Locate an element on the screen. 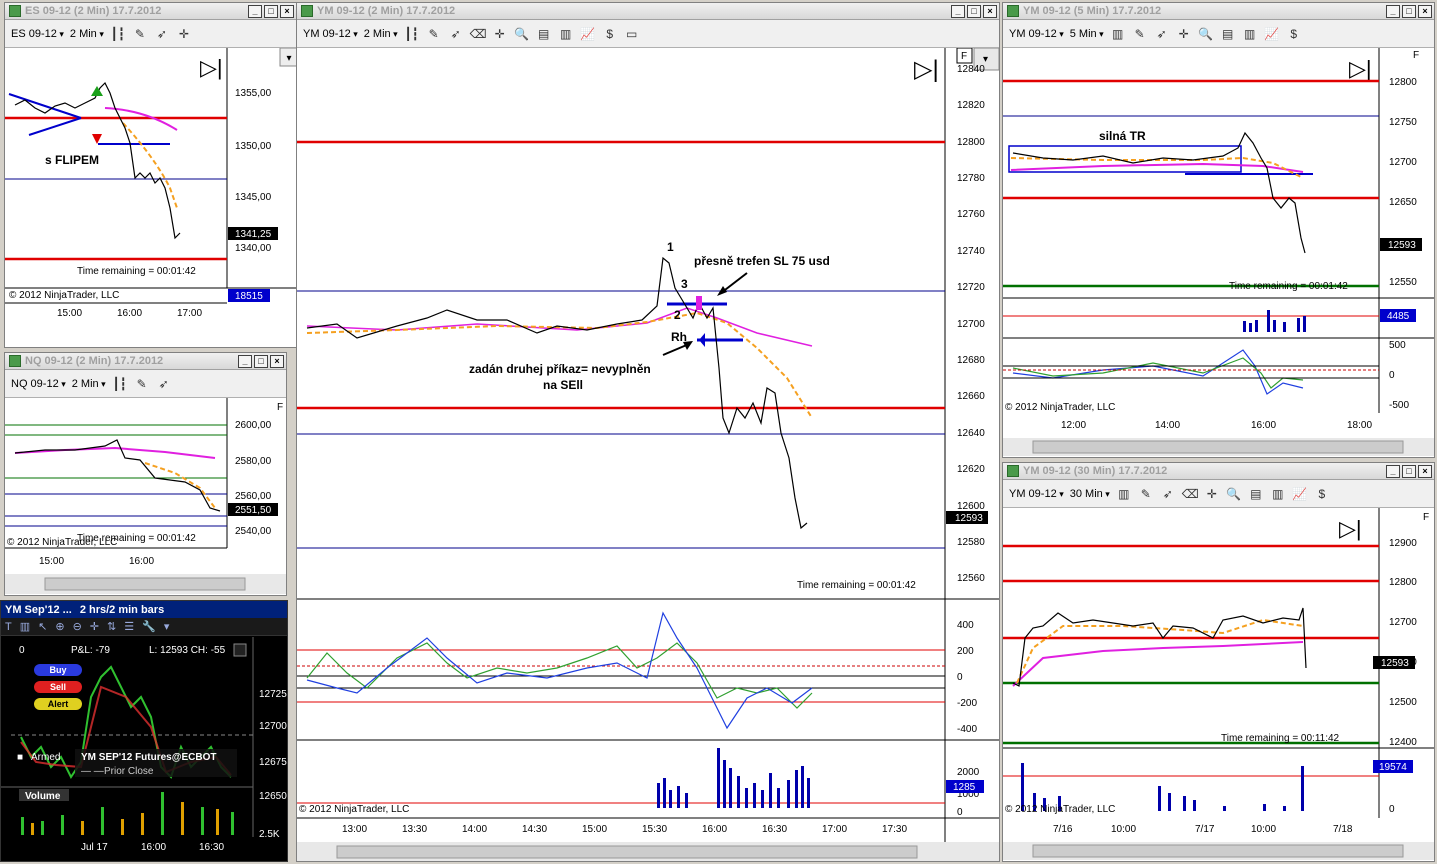 The height and width of the screenshot is (864, 1437). es-symbol-select: ES 09-12 is located at coordinates (37, 34).